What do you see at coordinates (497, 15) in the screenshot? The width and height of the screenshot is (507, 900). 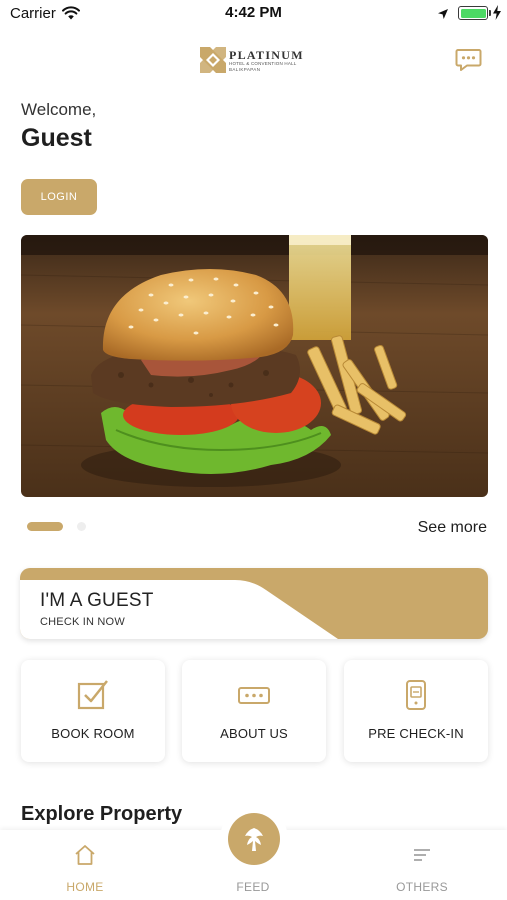 I see `charging-bolt-icon` at bounding box center [497, 15].